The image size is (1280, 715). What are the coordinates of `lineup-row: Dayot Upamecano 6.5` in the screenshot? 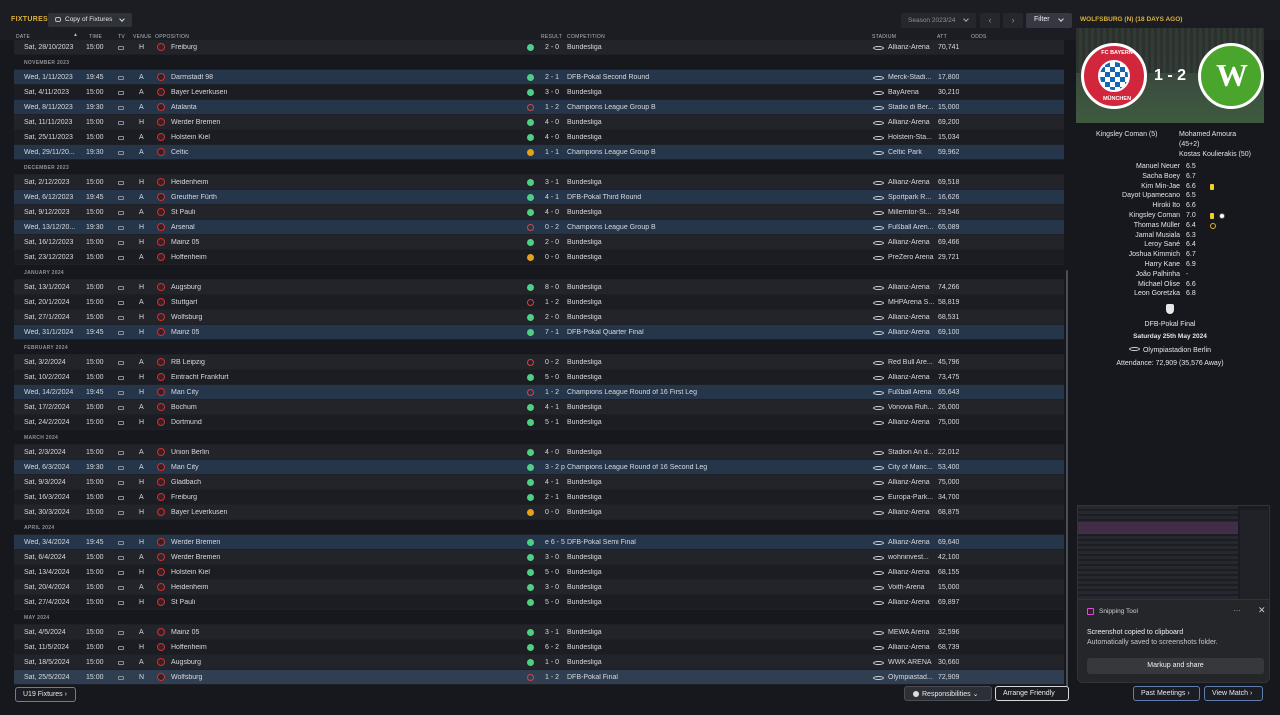 It's located at (1170, 197).